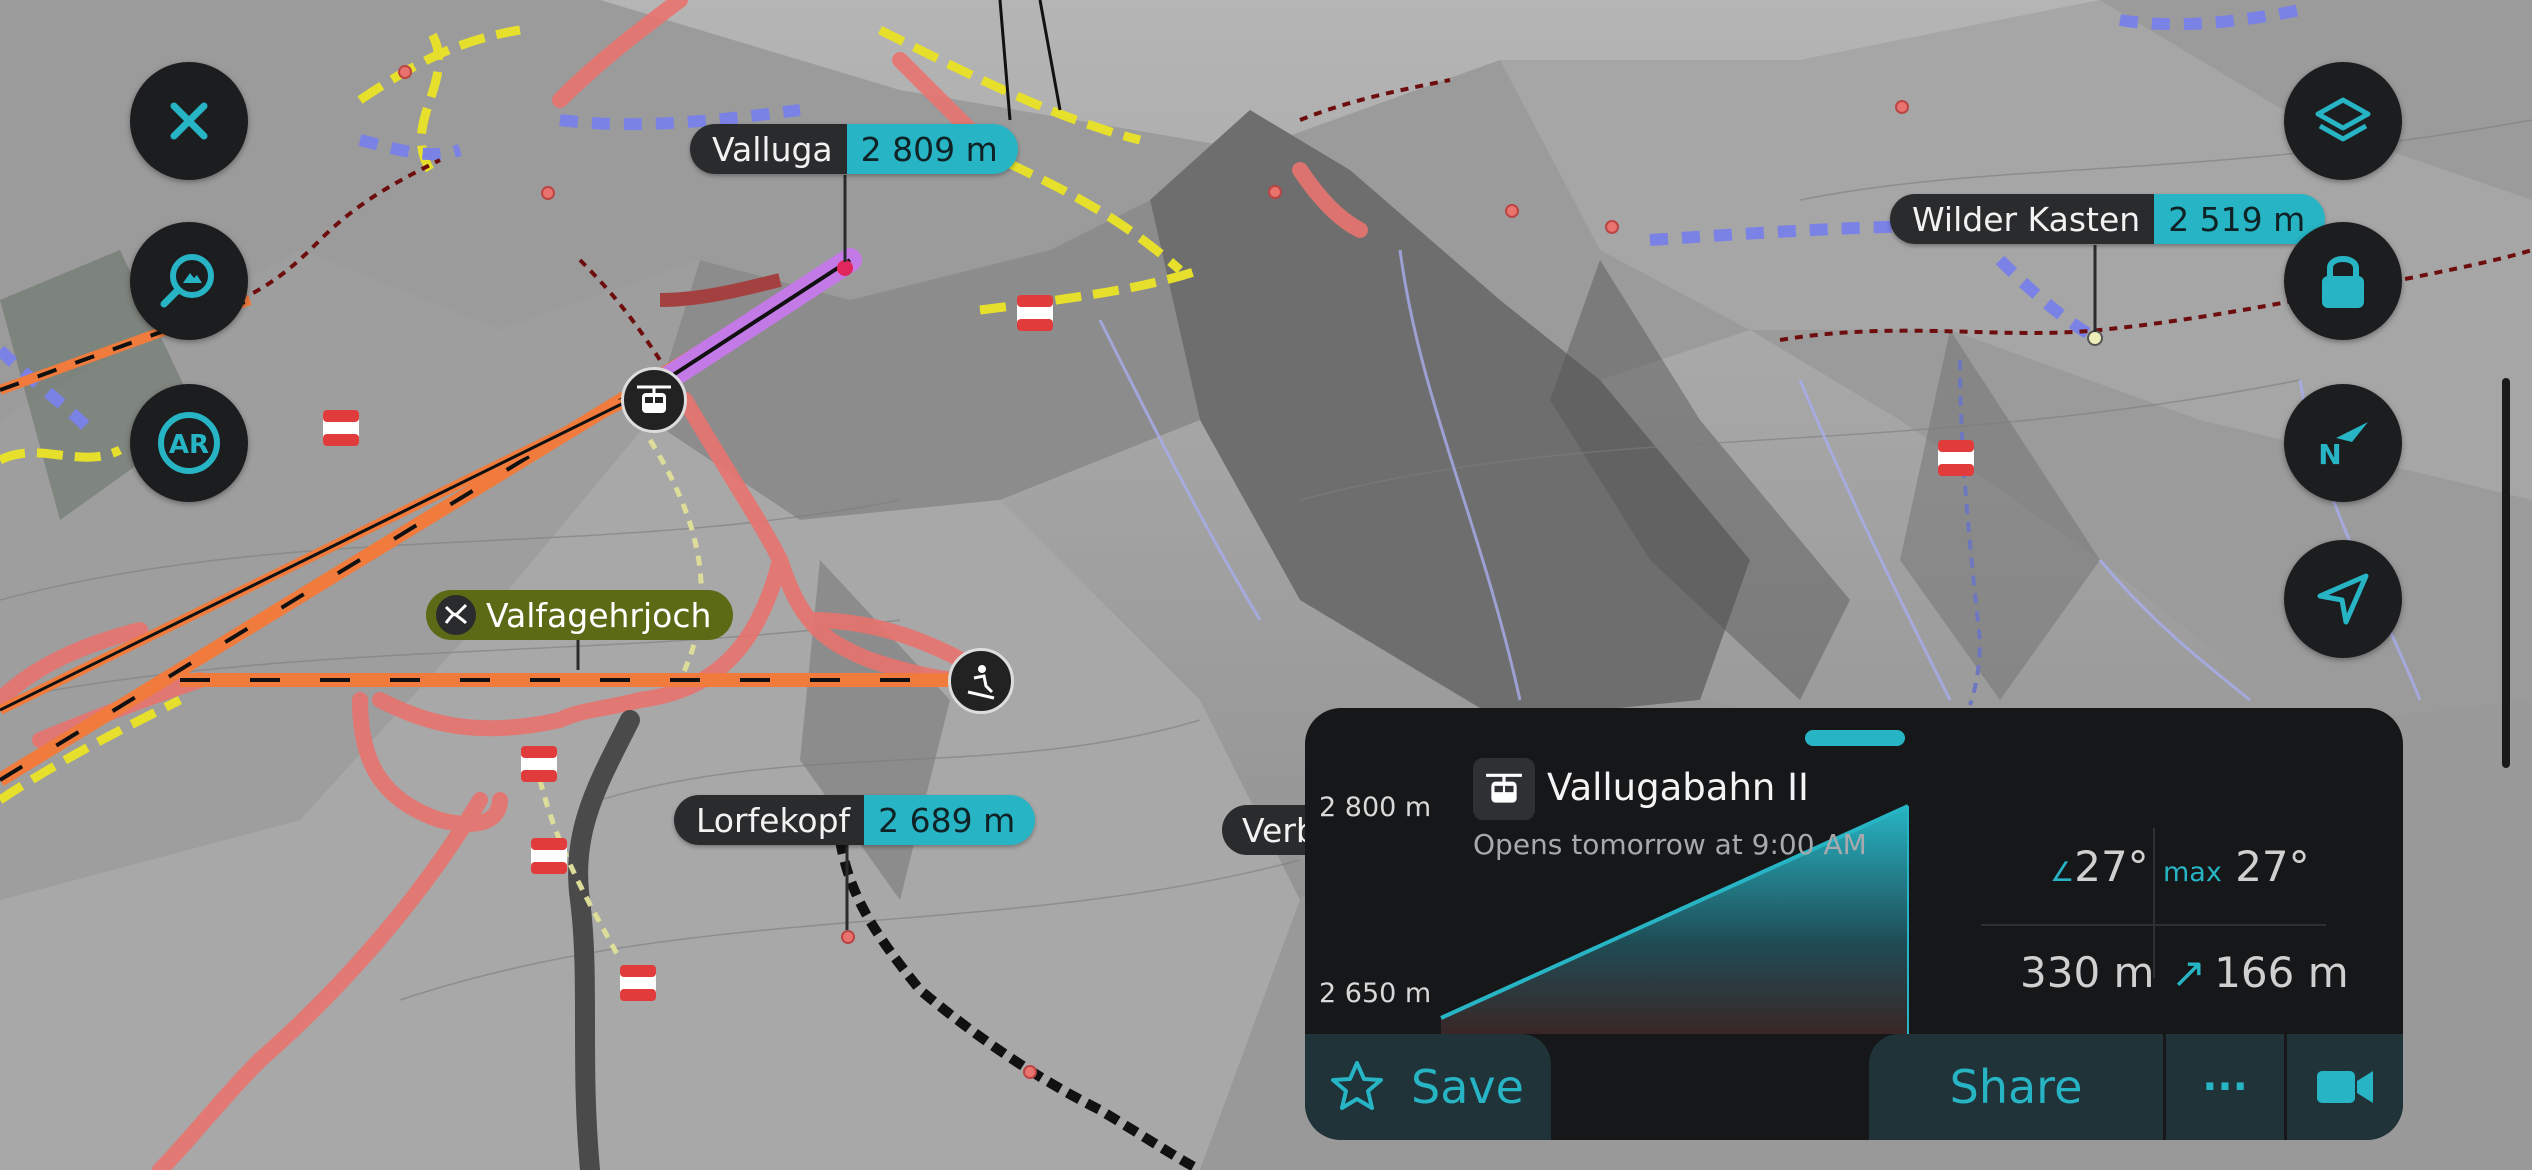  I want to click on ski-school-icon, so click(981, 681).